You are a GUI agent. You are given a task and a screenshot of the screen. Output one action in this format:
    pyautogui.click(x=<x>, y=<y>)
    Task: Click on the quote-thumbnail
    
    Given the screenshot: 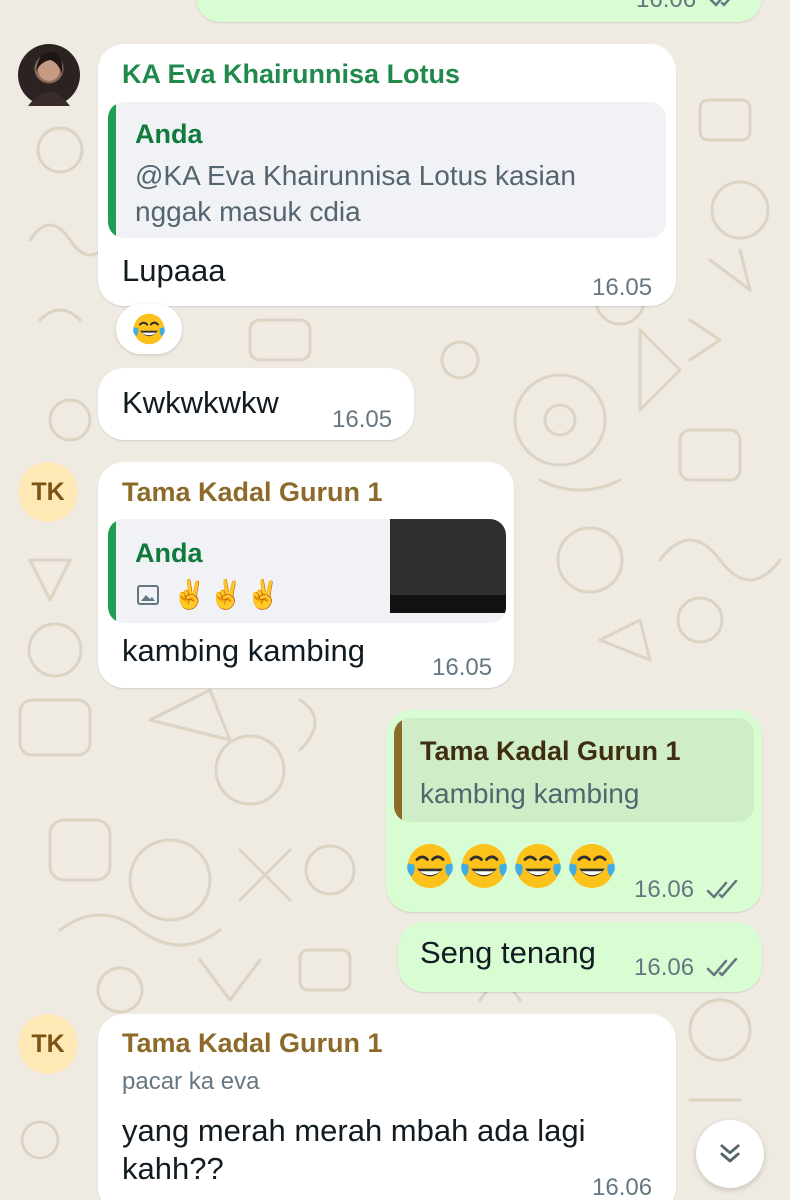 What is the action you would take?
    pyautogui.click(x=448, y=566)
    